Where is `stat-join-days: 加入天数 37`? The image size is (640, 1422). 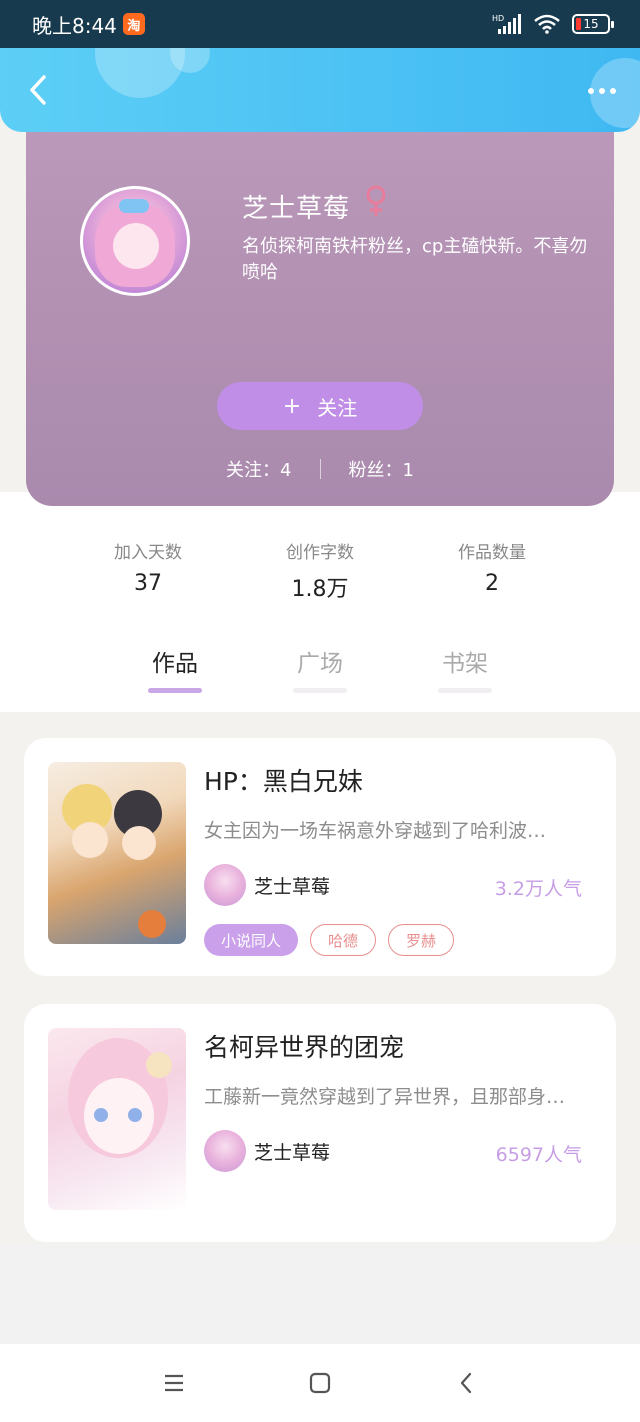 stat-join-days: 加入天数 37 is located at coordinates (148, 583).